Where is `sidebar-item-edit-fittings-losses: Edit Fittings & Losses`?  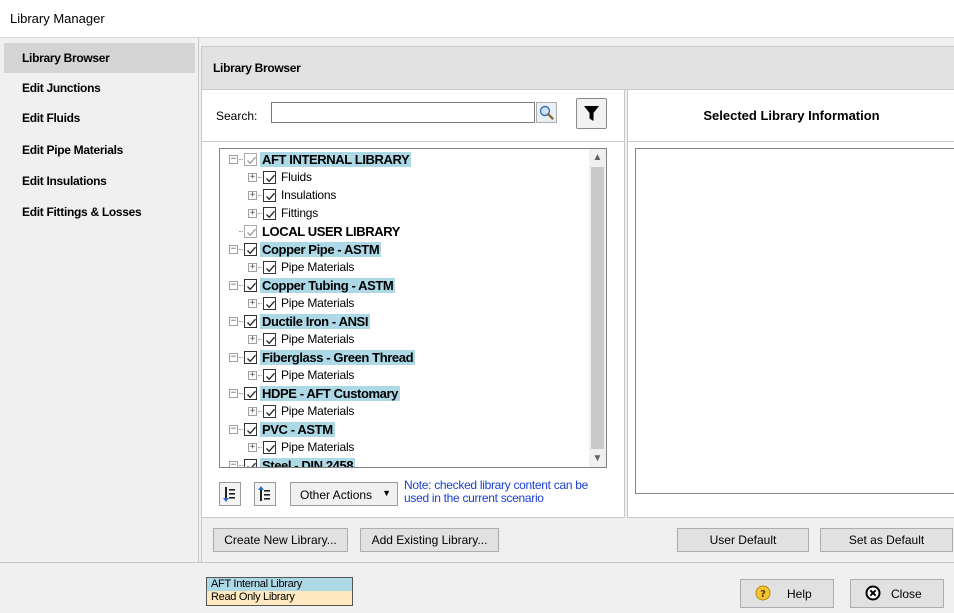
sidebar-item-edit-fittings-losses: Edit Fittings & Losses is located at coordinates (99, 212).